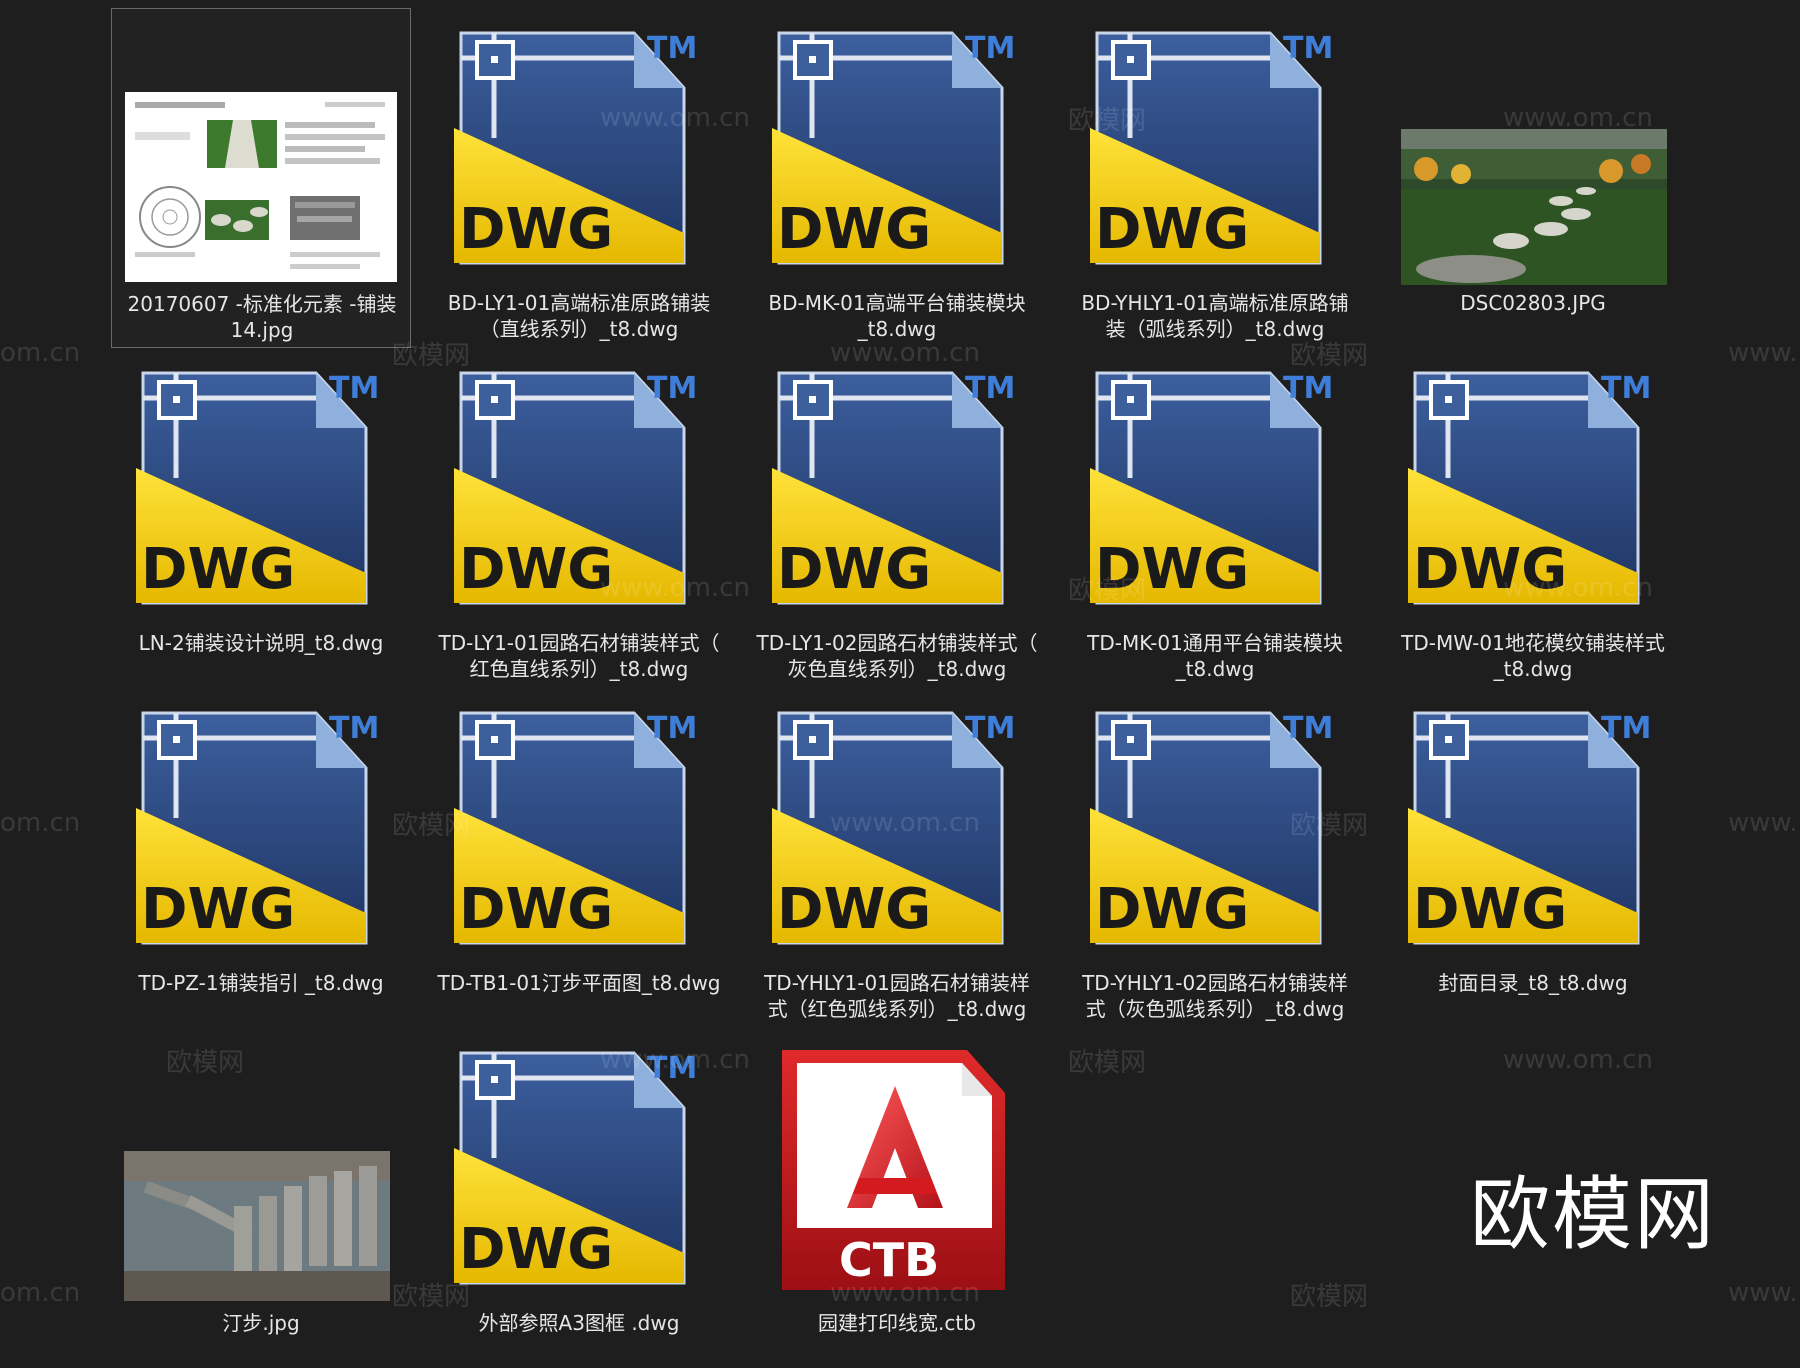 This screenshot has height=1368, width=1800. I want to click on file-item: DSC02803.JPG, so click(1533, 178).